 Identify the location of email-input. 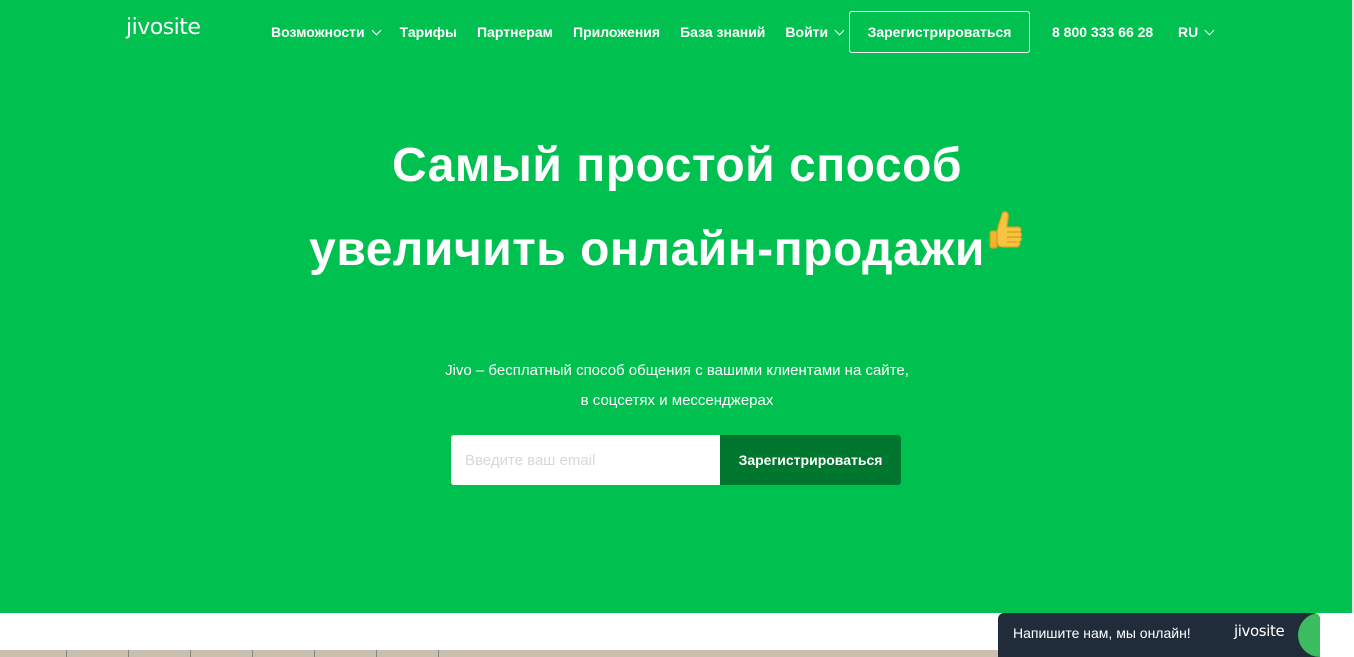
(585, 460).